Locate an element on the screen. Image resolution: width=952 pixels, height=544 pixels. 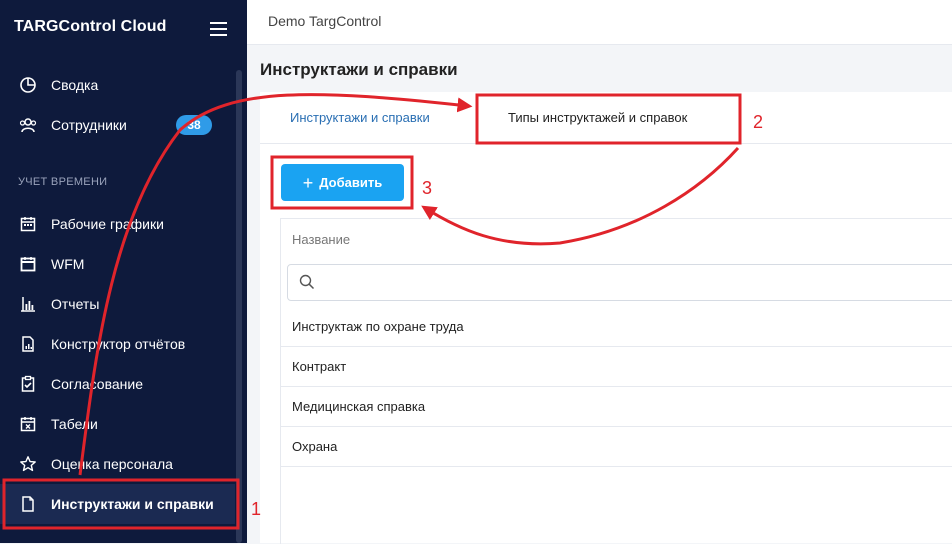
search-icon is located at coordinates (307, 282).